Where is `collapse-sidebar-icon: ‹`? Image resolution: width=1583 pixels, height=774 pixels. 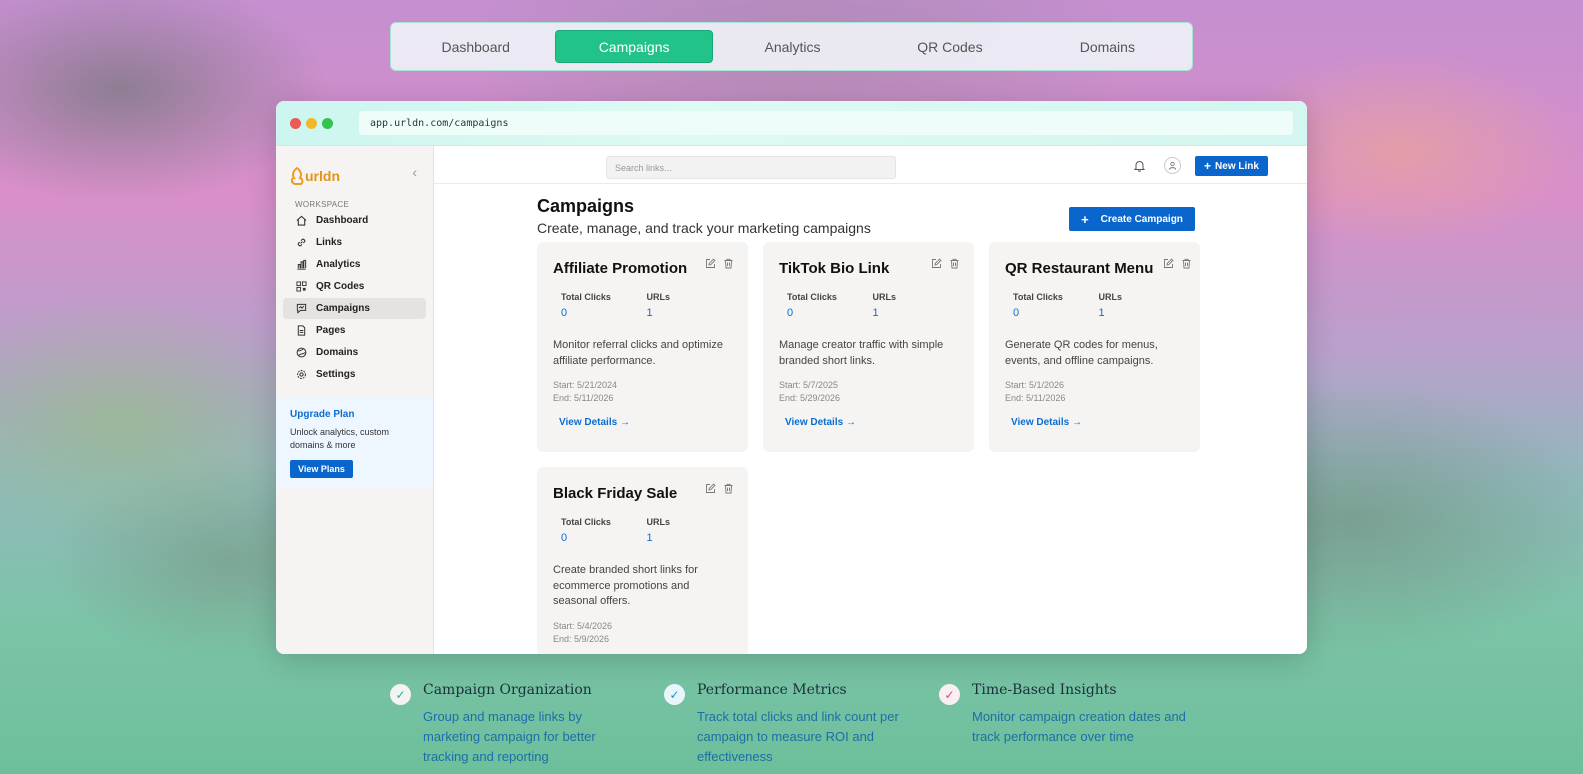
collapse-sidebar-icon: ‹ is located at coordinates (414, 172).